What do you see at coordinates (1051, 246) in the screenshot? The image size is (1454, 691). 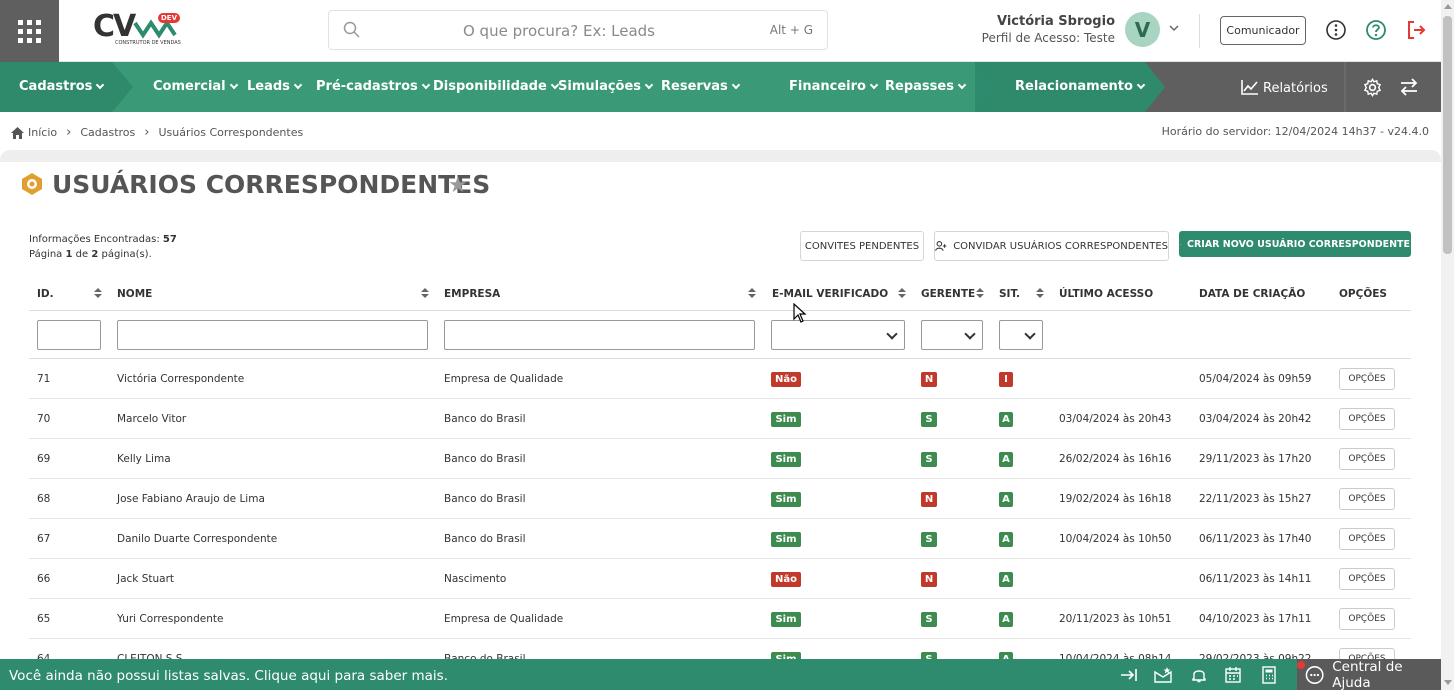 I see `convidar-usuarios-button: CONVIDAR USUÁRIOS CORRESPONDENTES` at bounding box center [1051, 246].